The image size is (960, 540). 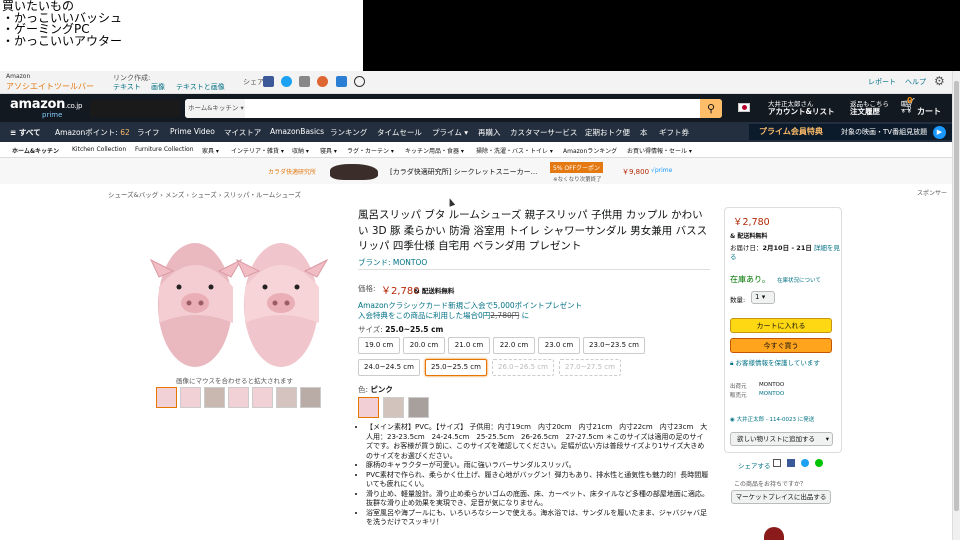 I want to click on breadcrumb: シューズ&バッグ › メンズ › シューズ › スリッパ・ルームシューズ, so click(x=204, y=194).